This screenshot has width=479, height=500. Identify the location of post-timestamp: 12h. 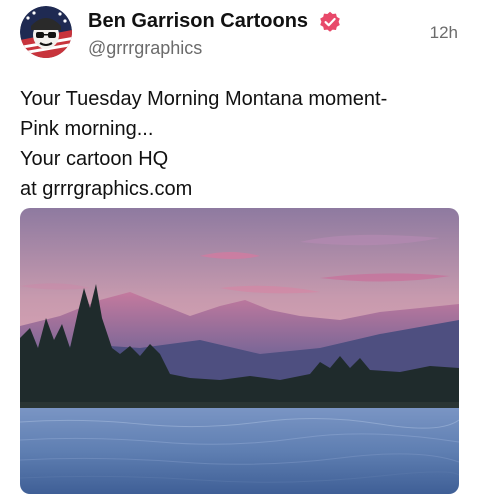
(444, 33).